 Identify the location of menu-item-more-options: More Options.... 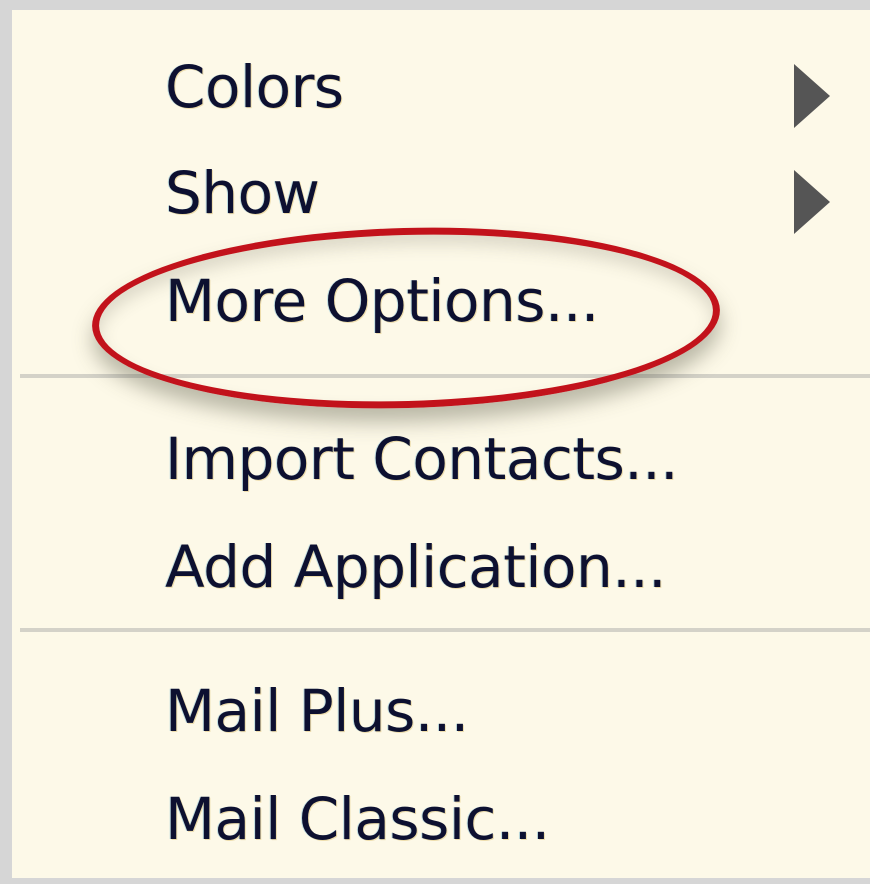
(441, 304).